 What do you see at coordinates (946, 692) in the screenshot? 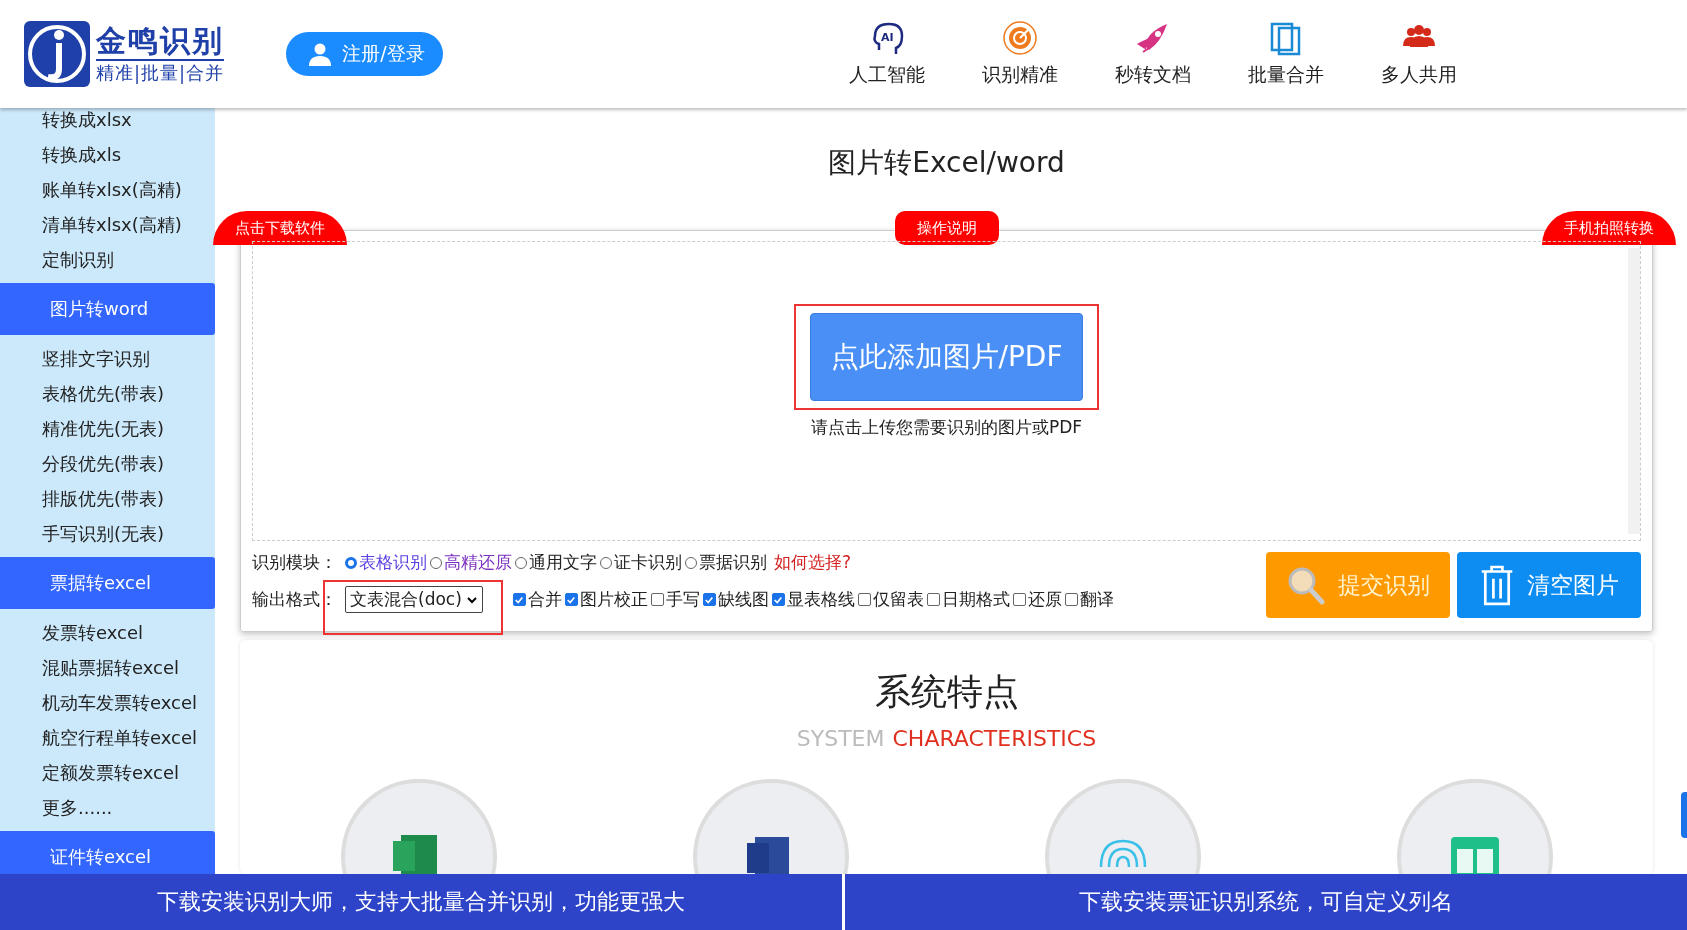
I see `section-title: 系统特点` at bounding box center [946, 692].